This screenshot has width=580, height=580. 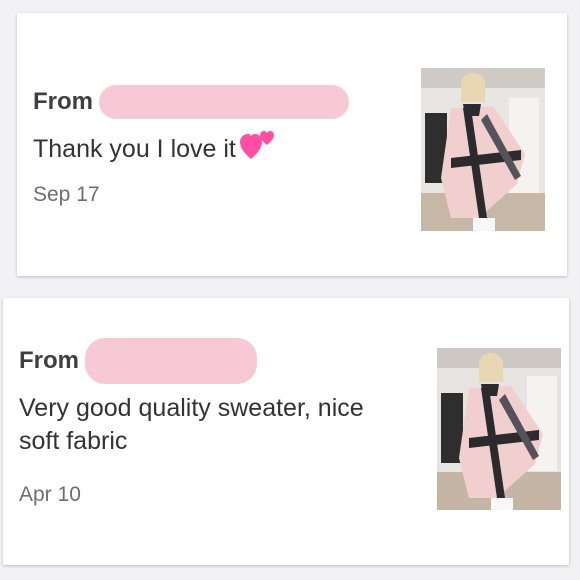 I want to click on review-message: Thank you I love it, so click(x=154, y=150).